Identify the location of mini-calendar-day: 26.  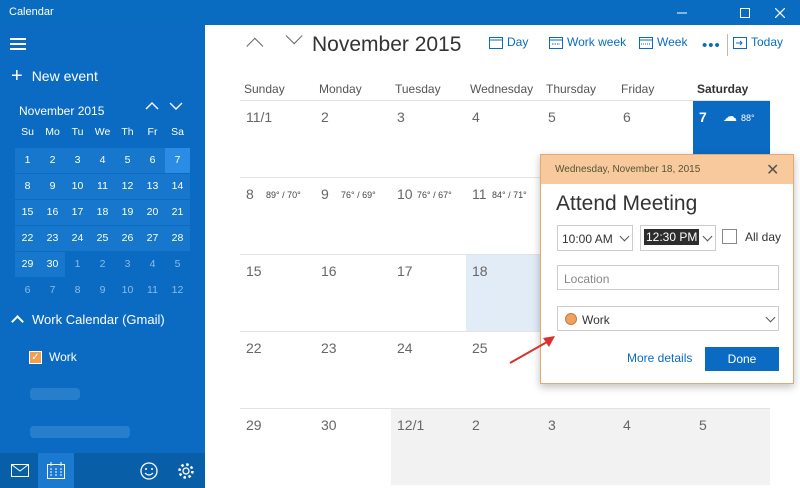
(127, 238).